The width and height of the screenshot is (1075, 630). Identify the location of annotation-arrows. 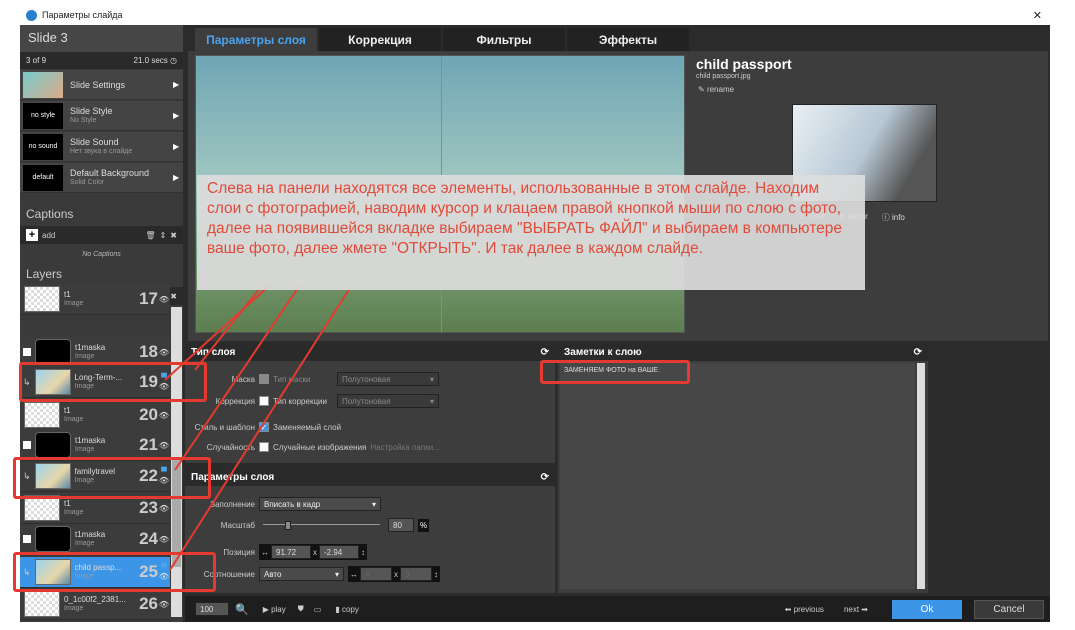
(257, 427).